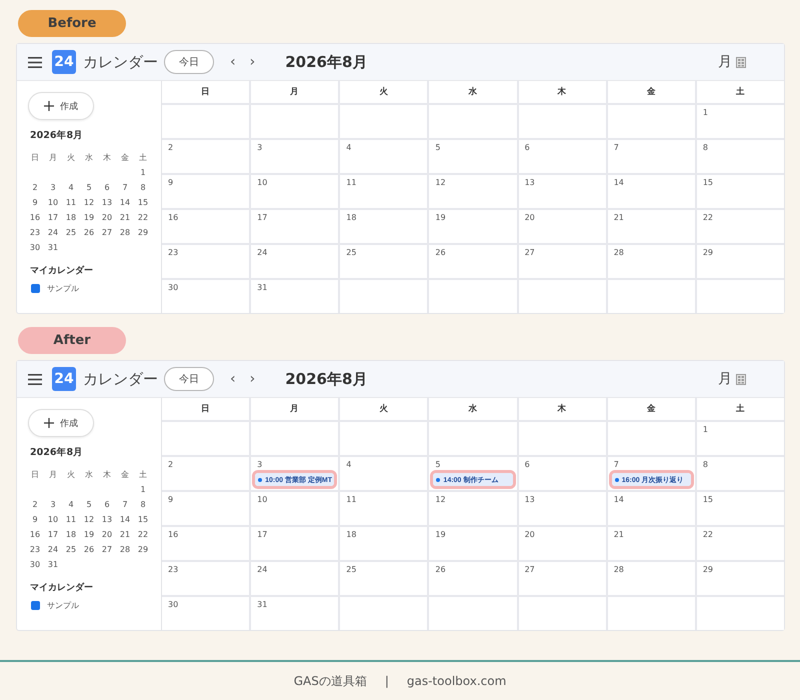 This screenshot has width=800, height=700. I want to click on month-title: 2026年8月, so click(326, 62).